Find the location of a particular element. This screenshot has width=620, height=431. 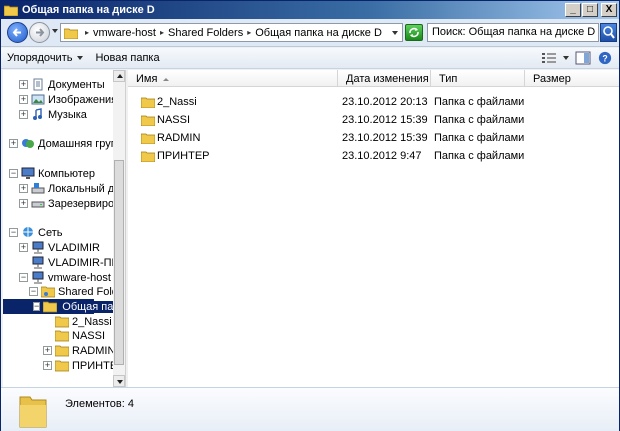

column-header-type: Тип is located at coordinates (478, 78).